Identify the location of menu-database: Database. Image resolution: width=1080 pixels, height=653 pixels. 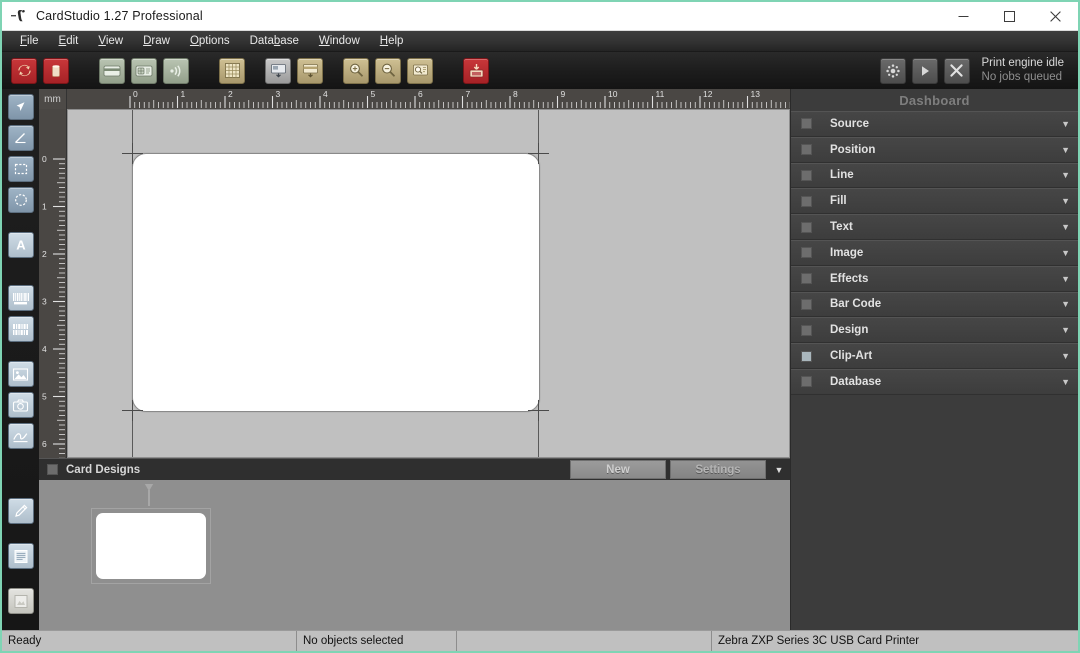
(274, 41).